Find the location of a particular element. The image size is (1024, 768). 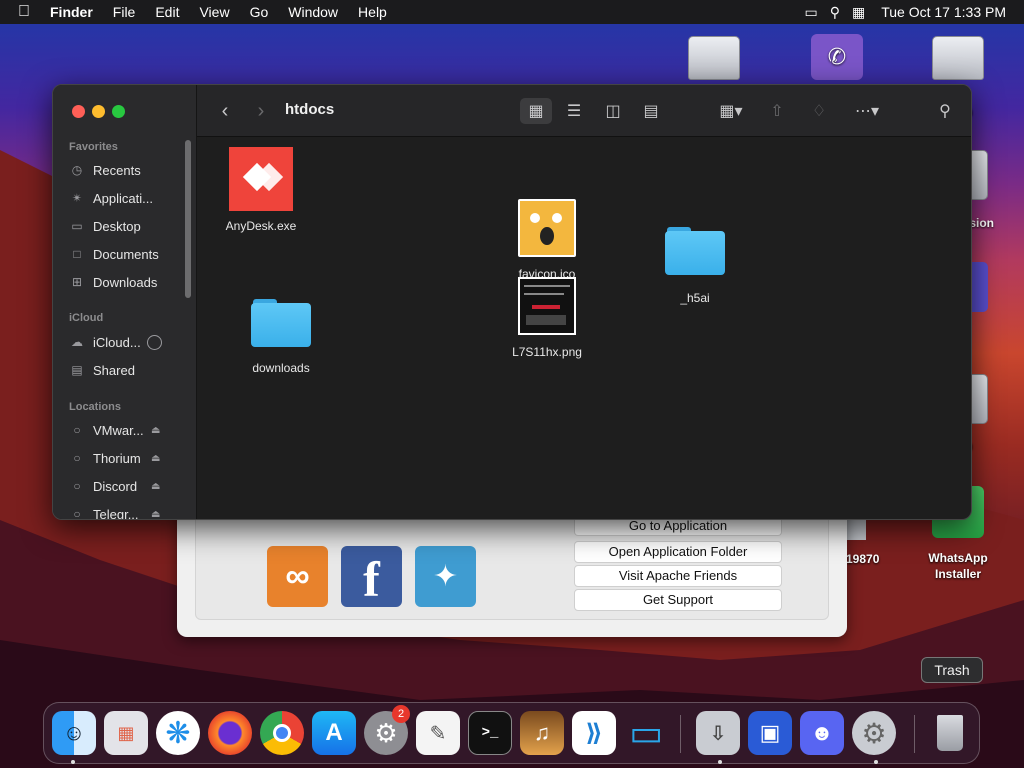

file-favicon: favicon.ico is located at coordinates (547, 238).